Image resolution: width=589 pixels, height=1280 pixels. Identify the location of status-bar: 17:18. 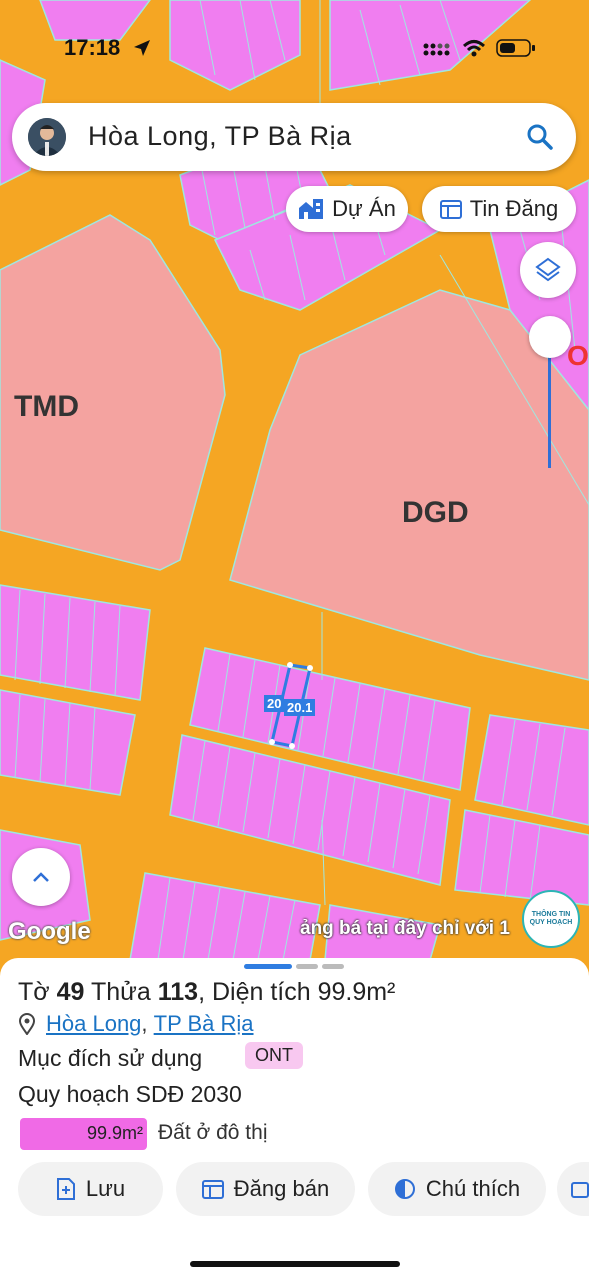
(294, 50).